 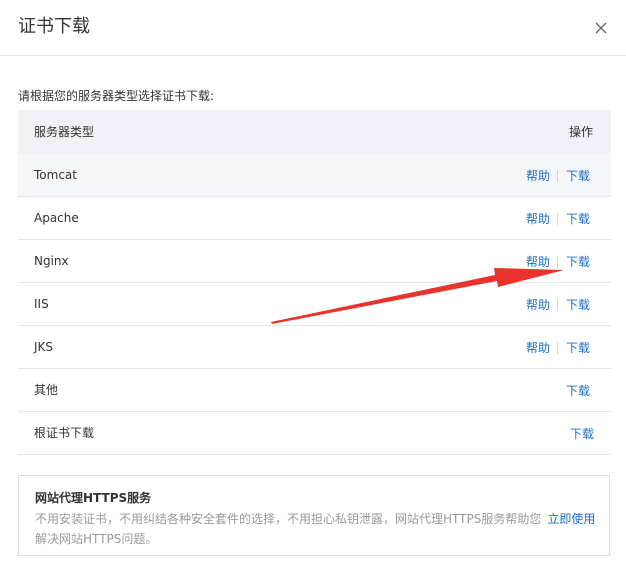 What do you see at coordinates (538, 347) in the screenshot?
I see `help-link-jks: 帮助` at bounding box center [538, 347].